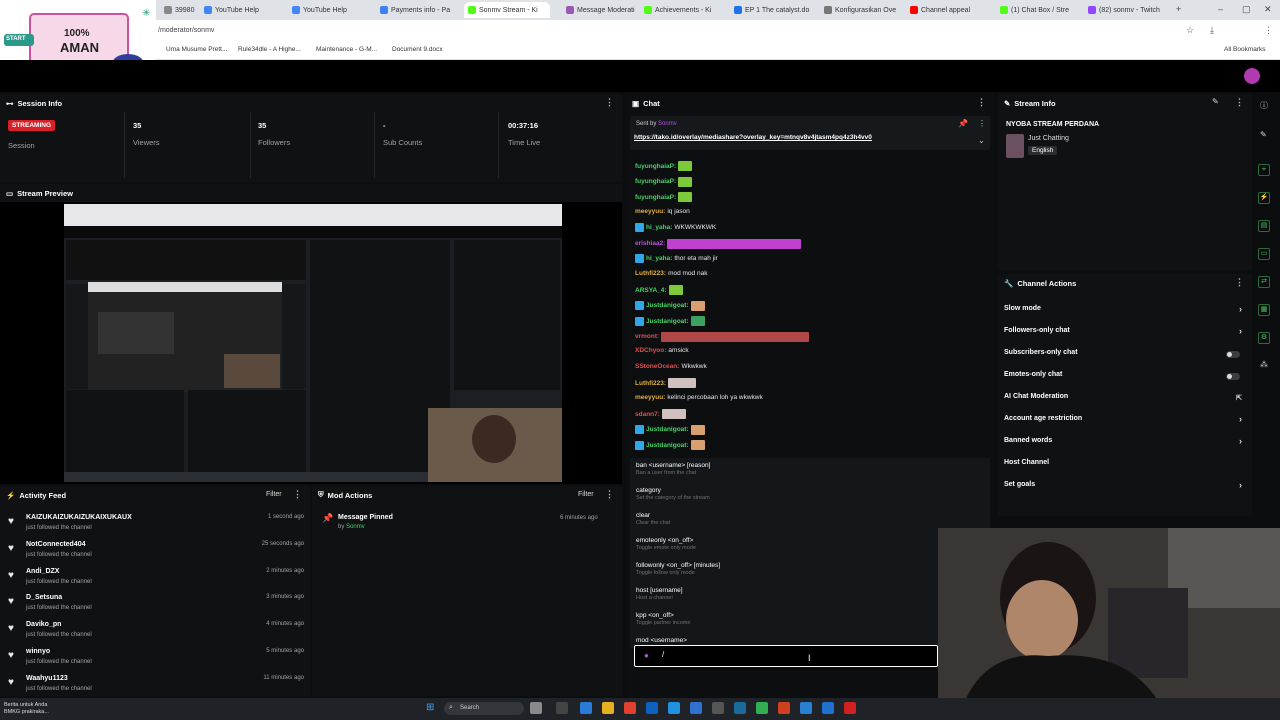 The height and width of the screenshot is (720, 1280). I want to click on chat-message: Luthfi223:, so click(666, 383).